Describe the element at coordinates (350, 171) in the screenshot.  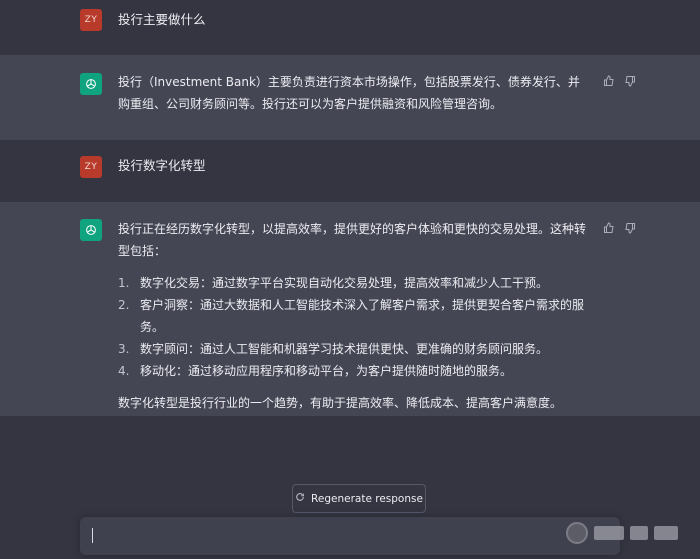
I see `user-message-row-2: ZY 投行数字化转型` at that location.